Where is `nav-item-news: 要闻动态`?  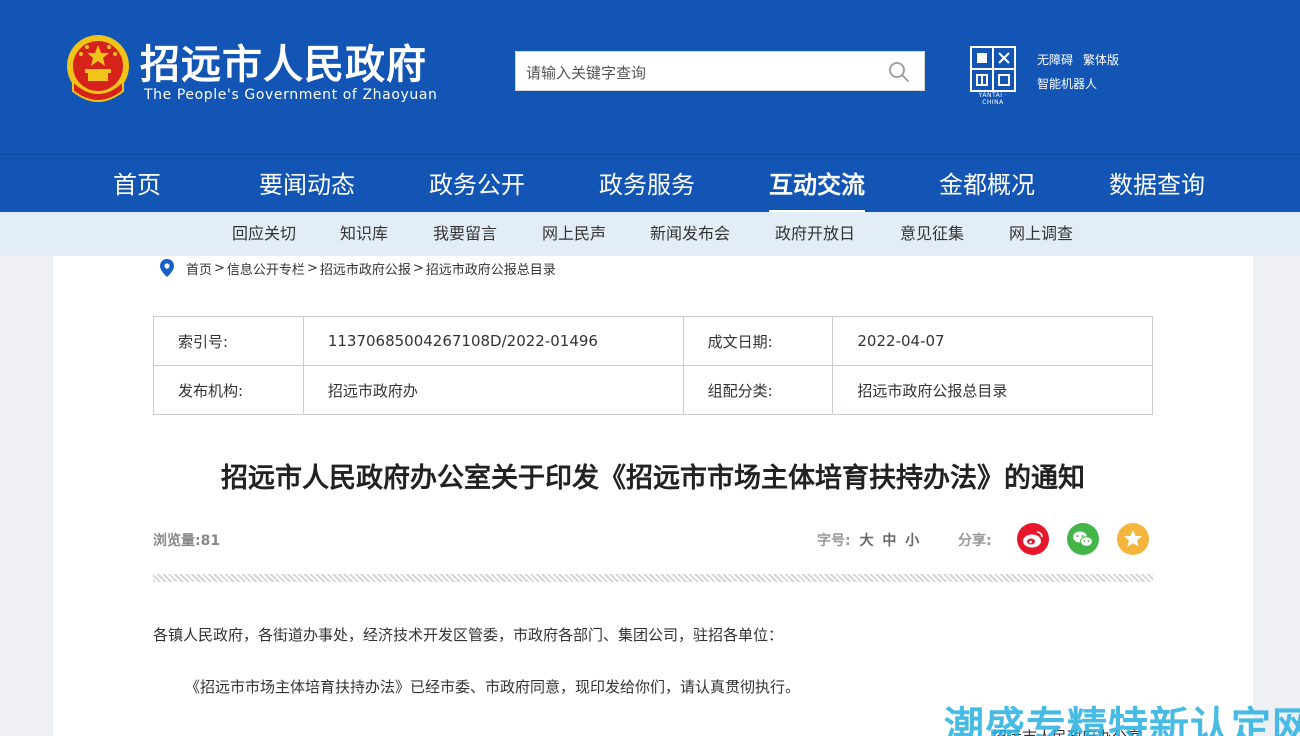 nav-item-news: 要闻动态 is located at coordinates (307, 184).